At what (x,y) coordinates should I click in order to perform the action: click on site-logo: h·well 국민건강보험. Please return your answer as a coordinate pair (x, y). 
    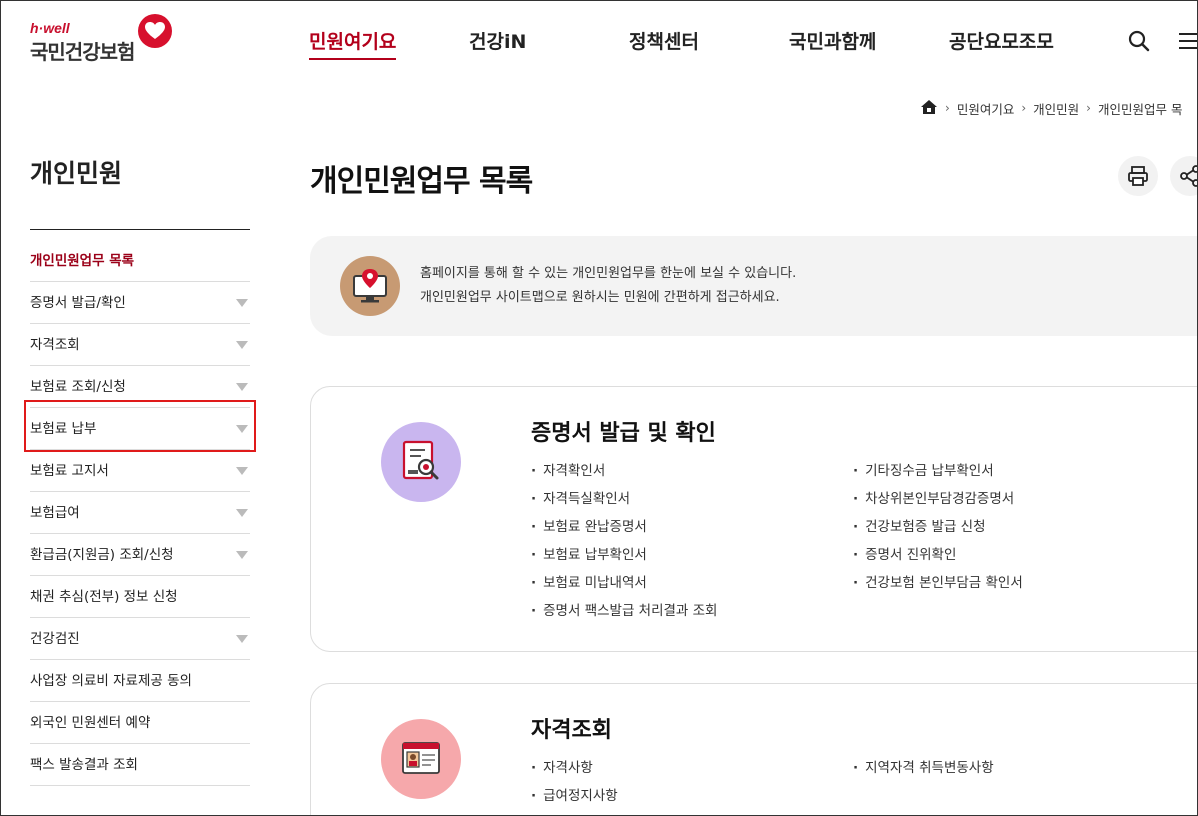
    Looking at the image, I should click on (105, 40).